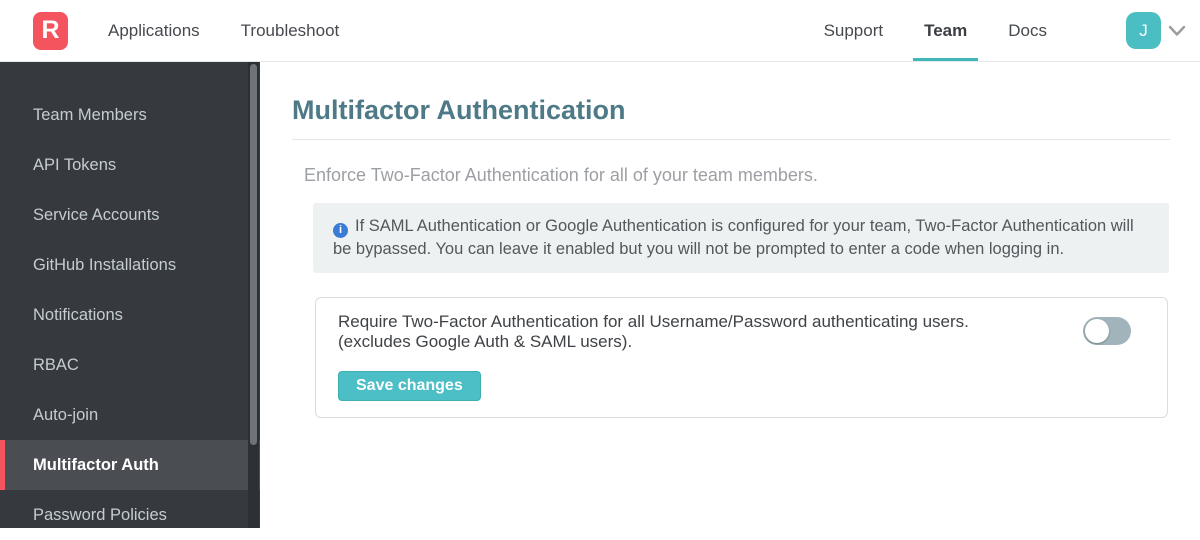 The width and height of the screenshot is (1200, 540). I want to click on sidebar-scrollbar-thumb, so click(253, 254).